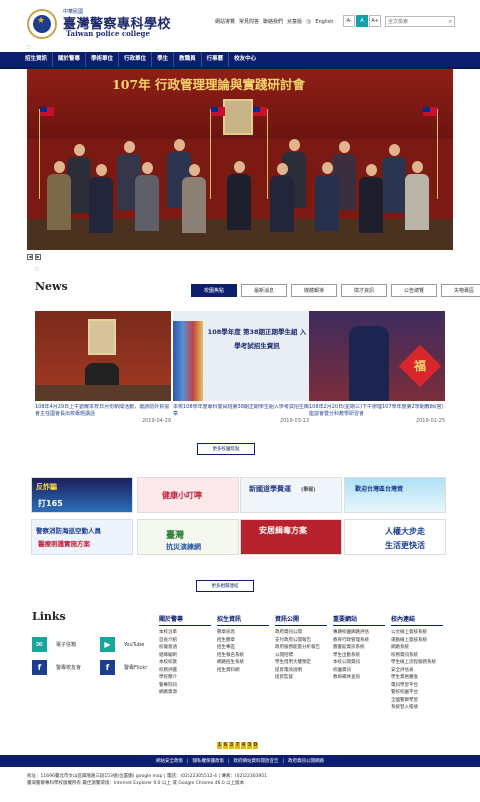 Image resolution: width=480 pixels, height=802 pixels. What do you see at coordinates (291, 537) in the screenshot?
I see `ad-banner-antidrug: 安居緝毒方案` at bounding box center [291, 537].